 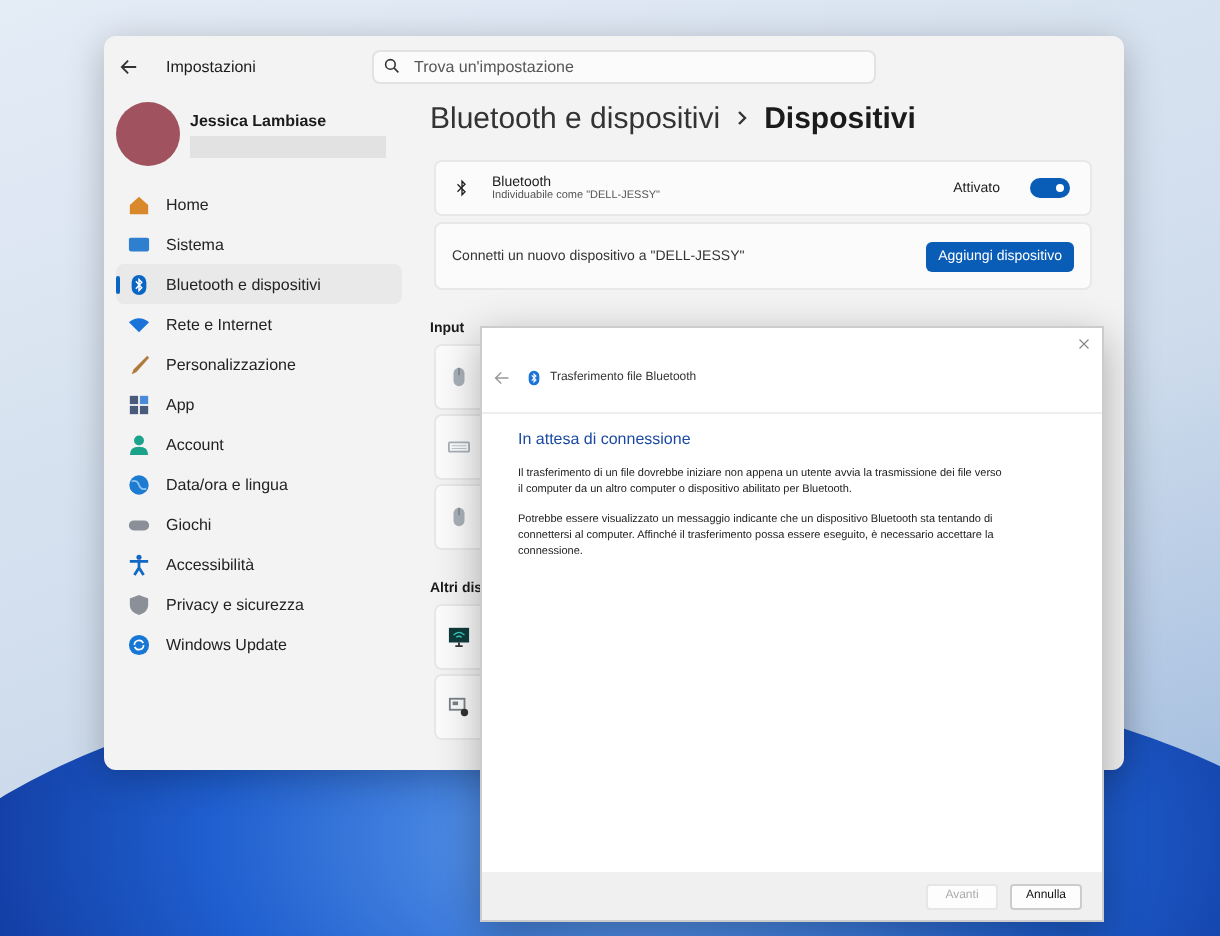 What do you see at coordinates (259, 120) in the screenshot?
I see `user-name: Jessica Lambiase` at bounding box center [259, 120].